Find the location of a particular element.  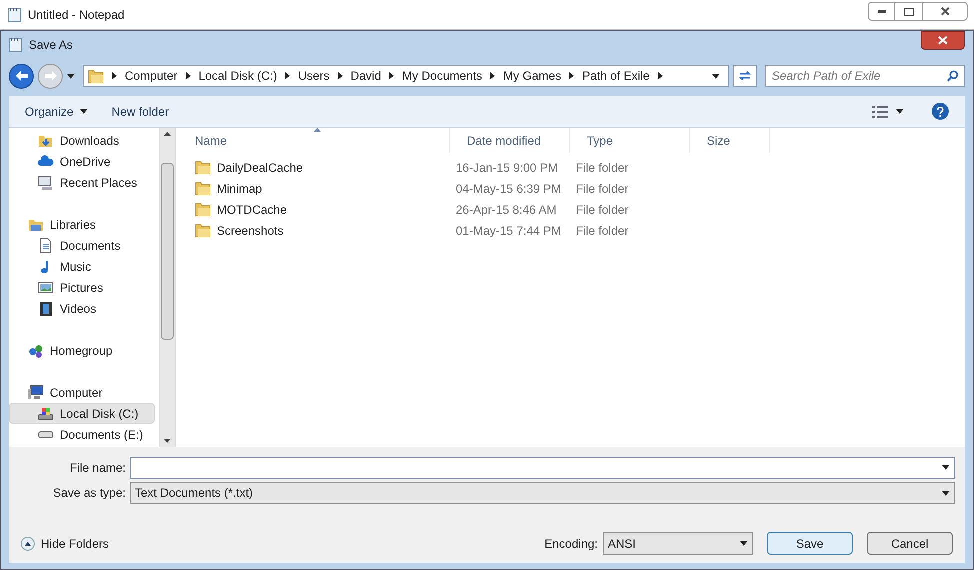

maximize-button is located at coordinates (908, 11).